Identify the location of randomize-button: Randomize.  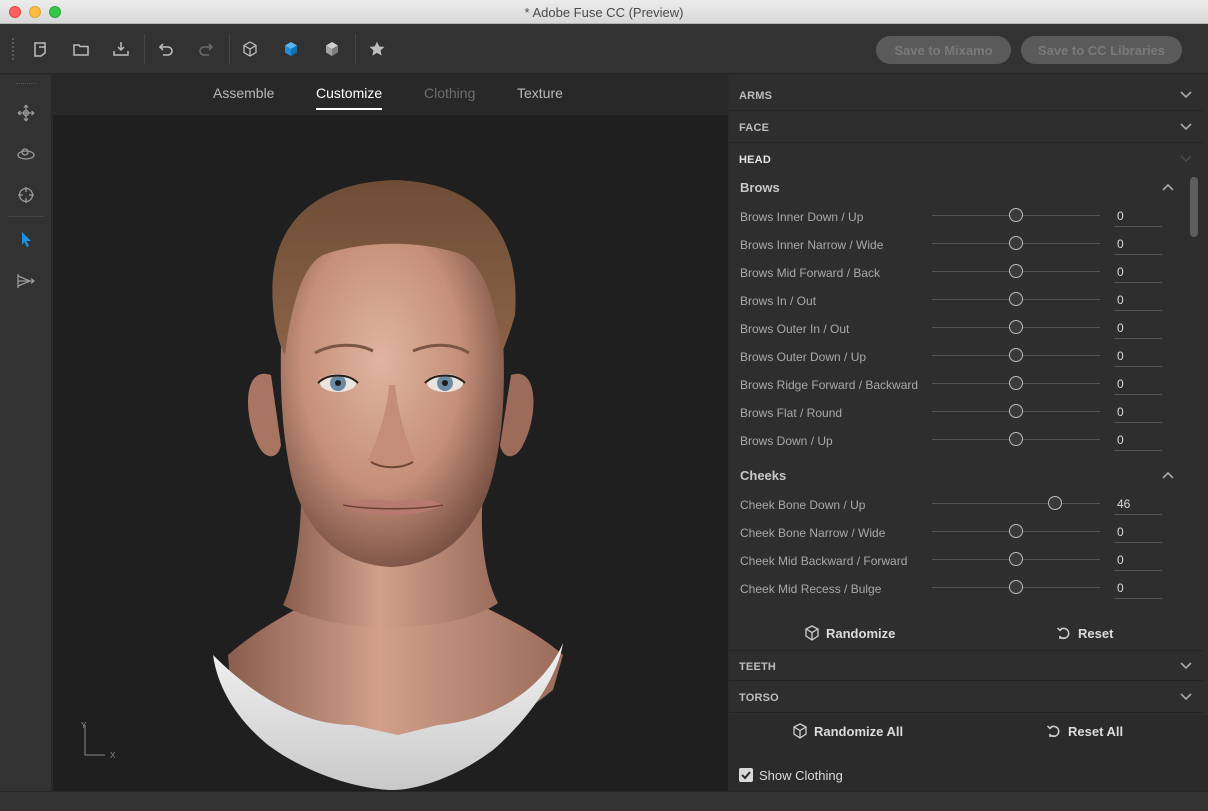
(849, 633).